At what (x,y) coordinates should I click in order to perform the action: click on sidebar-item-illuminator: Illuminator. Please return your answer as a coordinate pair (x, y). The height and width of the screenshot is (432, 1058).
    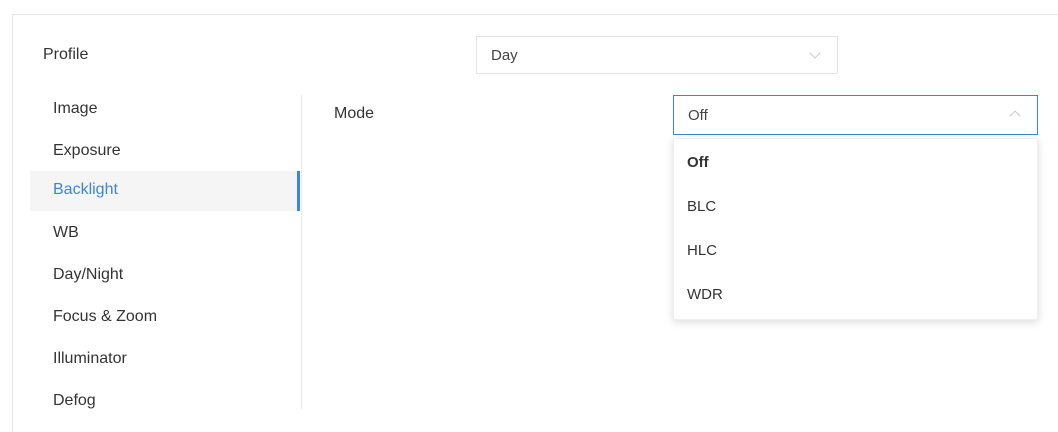
    Looking at the image, I should click on (164, 360).